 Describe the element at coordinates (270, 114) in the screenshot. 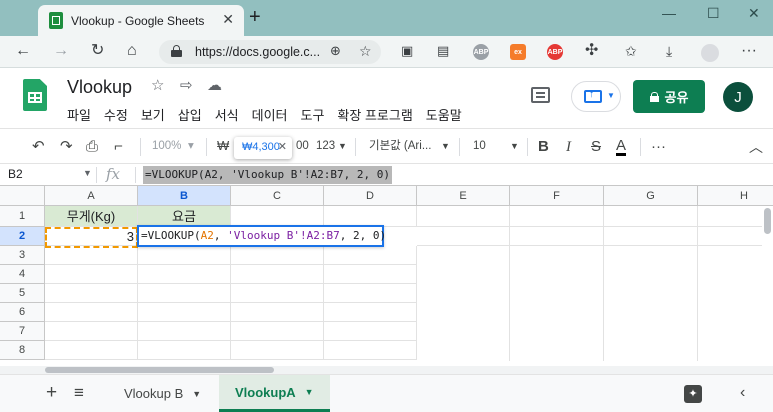

I see `menu-item-data: 데이터` at that location.